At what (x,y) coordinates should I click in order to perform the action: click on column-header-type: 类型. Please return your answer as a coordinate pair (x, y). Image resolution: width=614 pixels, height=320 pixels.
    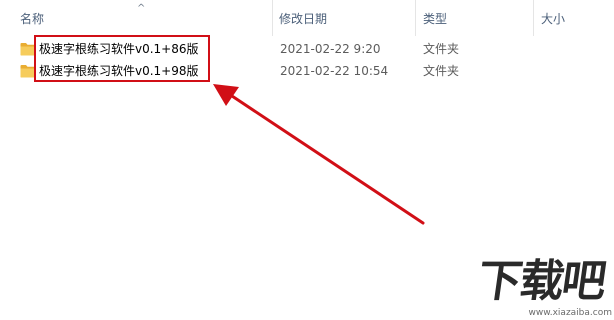
    Looking at the image, I should click on (435, 19).